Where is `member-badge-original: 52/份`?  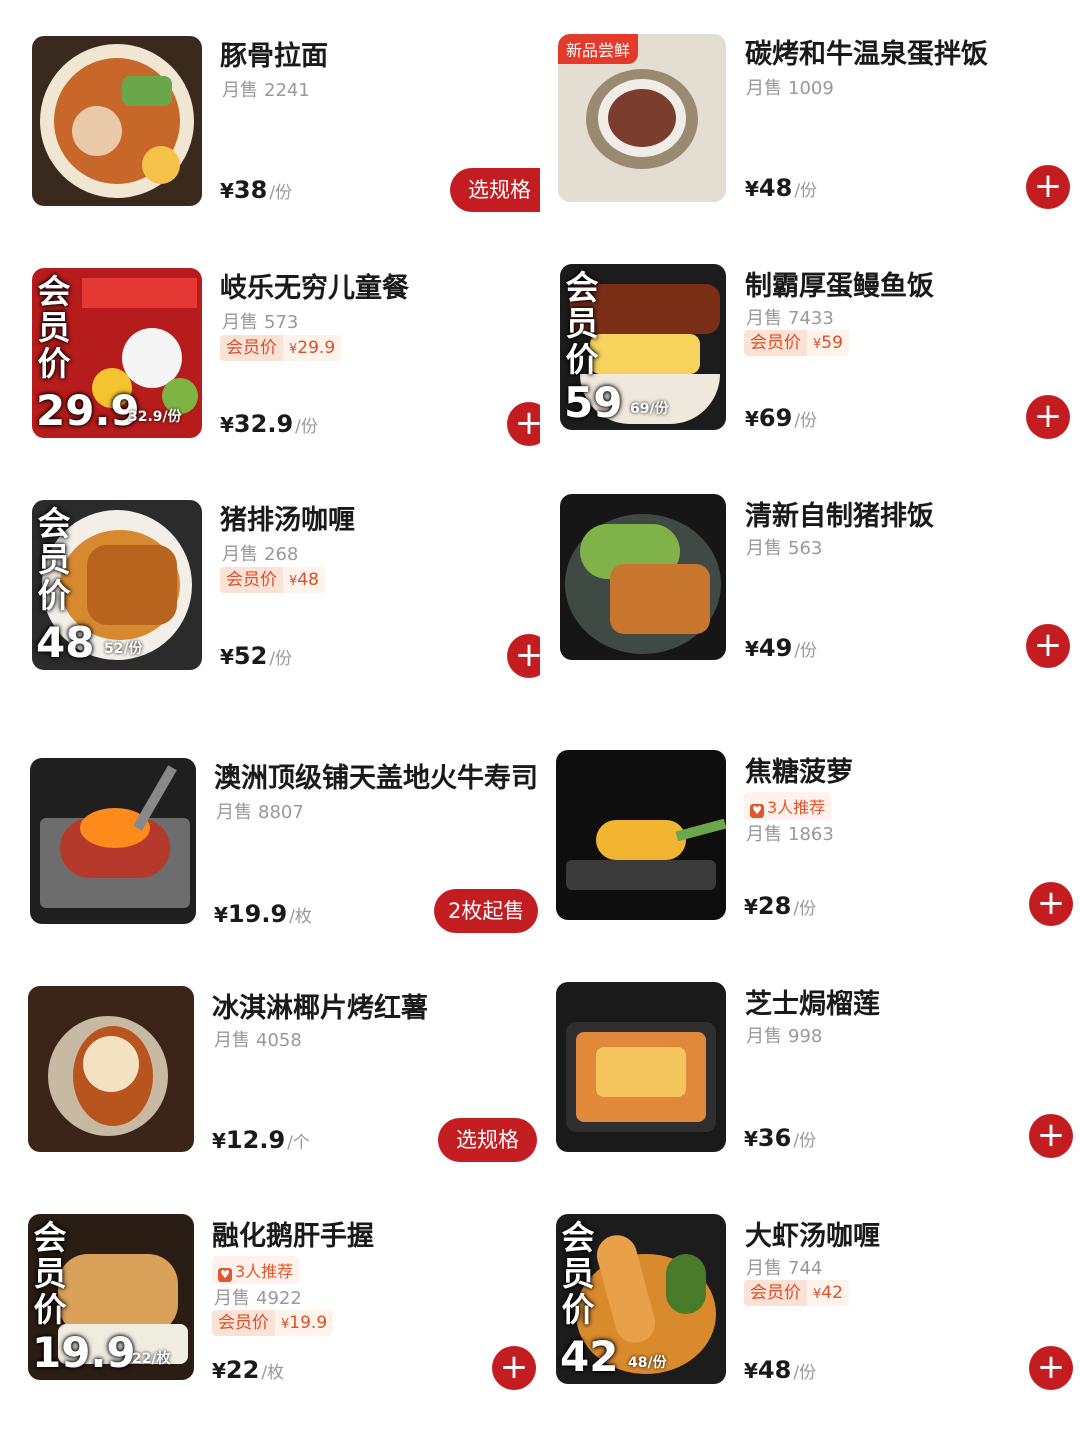
member-badge-original: 52/份 is located at coordinates (123, 649).